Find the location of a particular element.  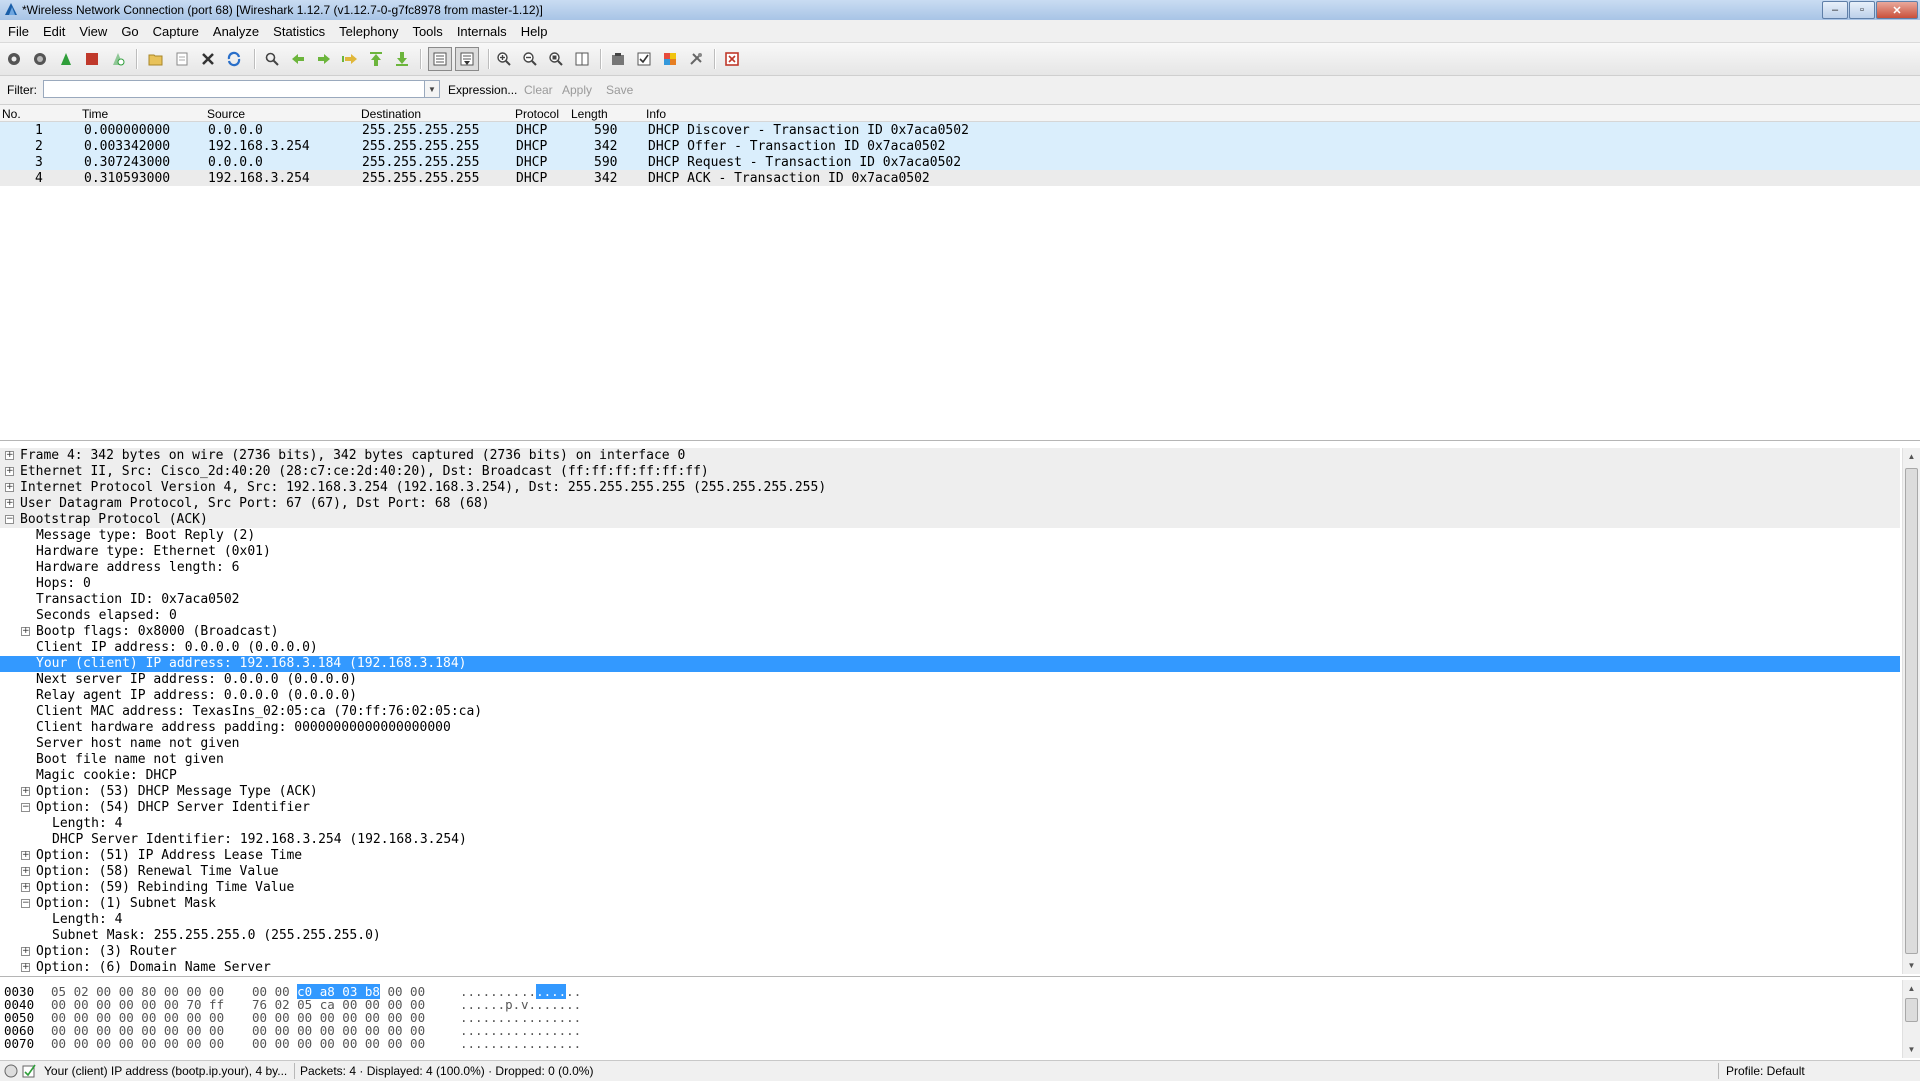

menu-view: View is located at coordinates (93, 31).